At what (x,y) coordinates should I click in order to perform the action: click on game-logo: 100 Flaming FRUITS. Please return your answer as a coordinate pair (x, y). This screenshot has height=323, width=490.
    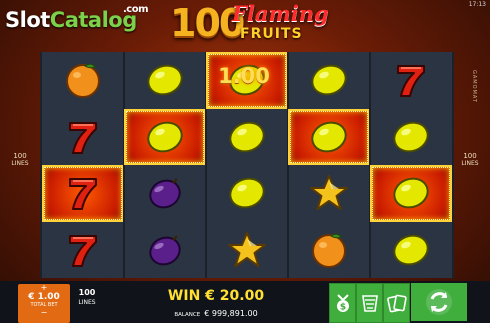
    Looking at the image, I should click on (250, 25).